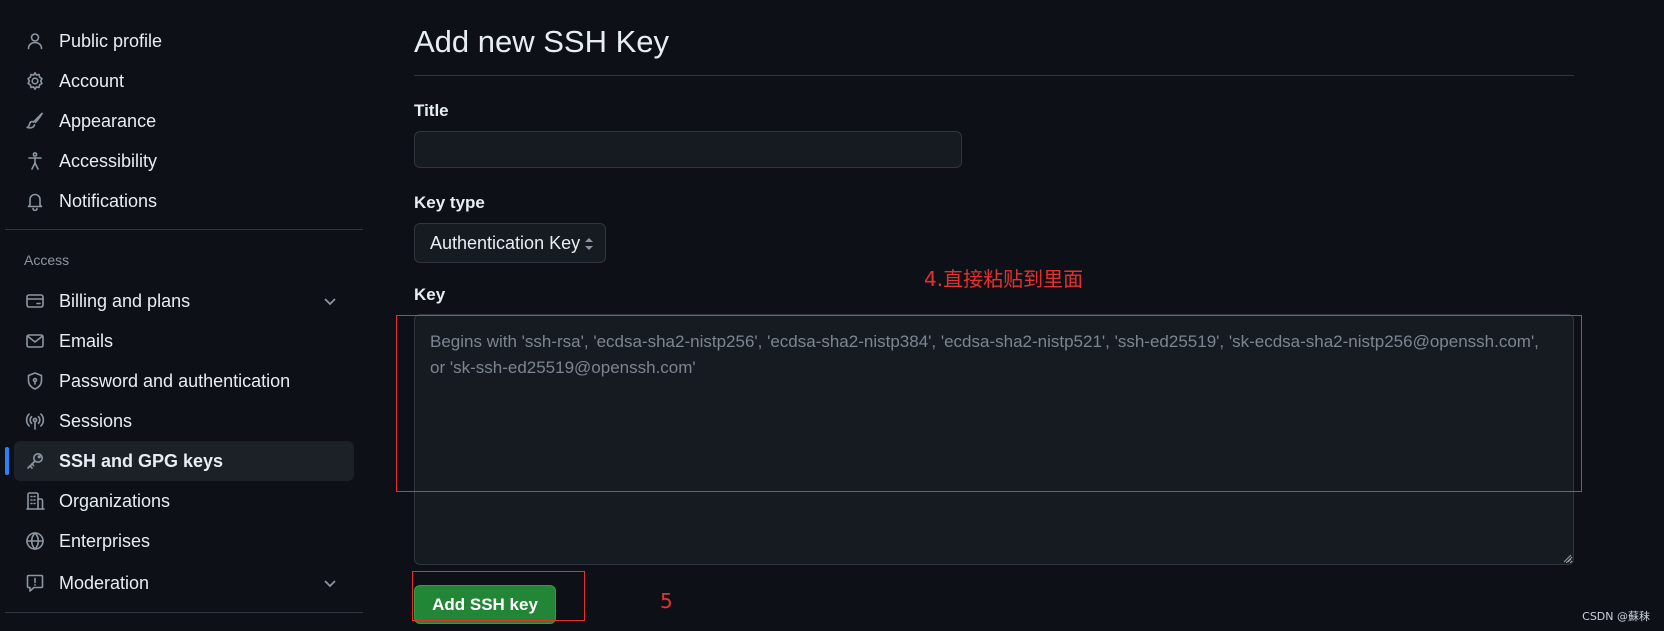  I want to click on sidebar-item-label: Accessibility, so click(108, 160).